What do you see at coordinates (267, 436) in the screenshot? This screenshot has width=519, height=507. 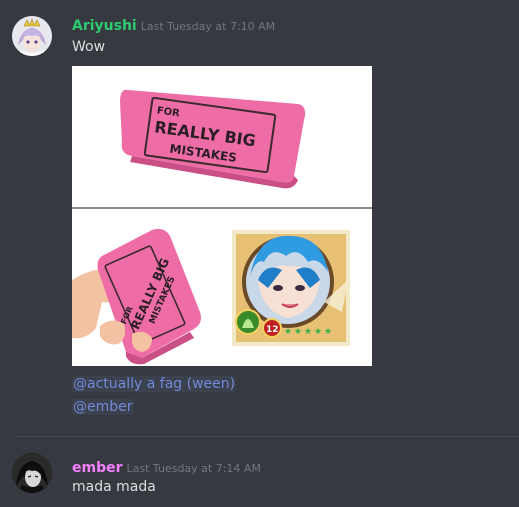 I see `message-divider` at bounding box center [267, 436].